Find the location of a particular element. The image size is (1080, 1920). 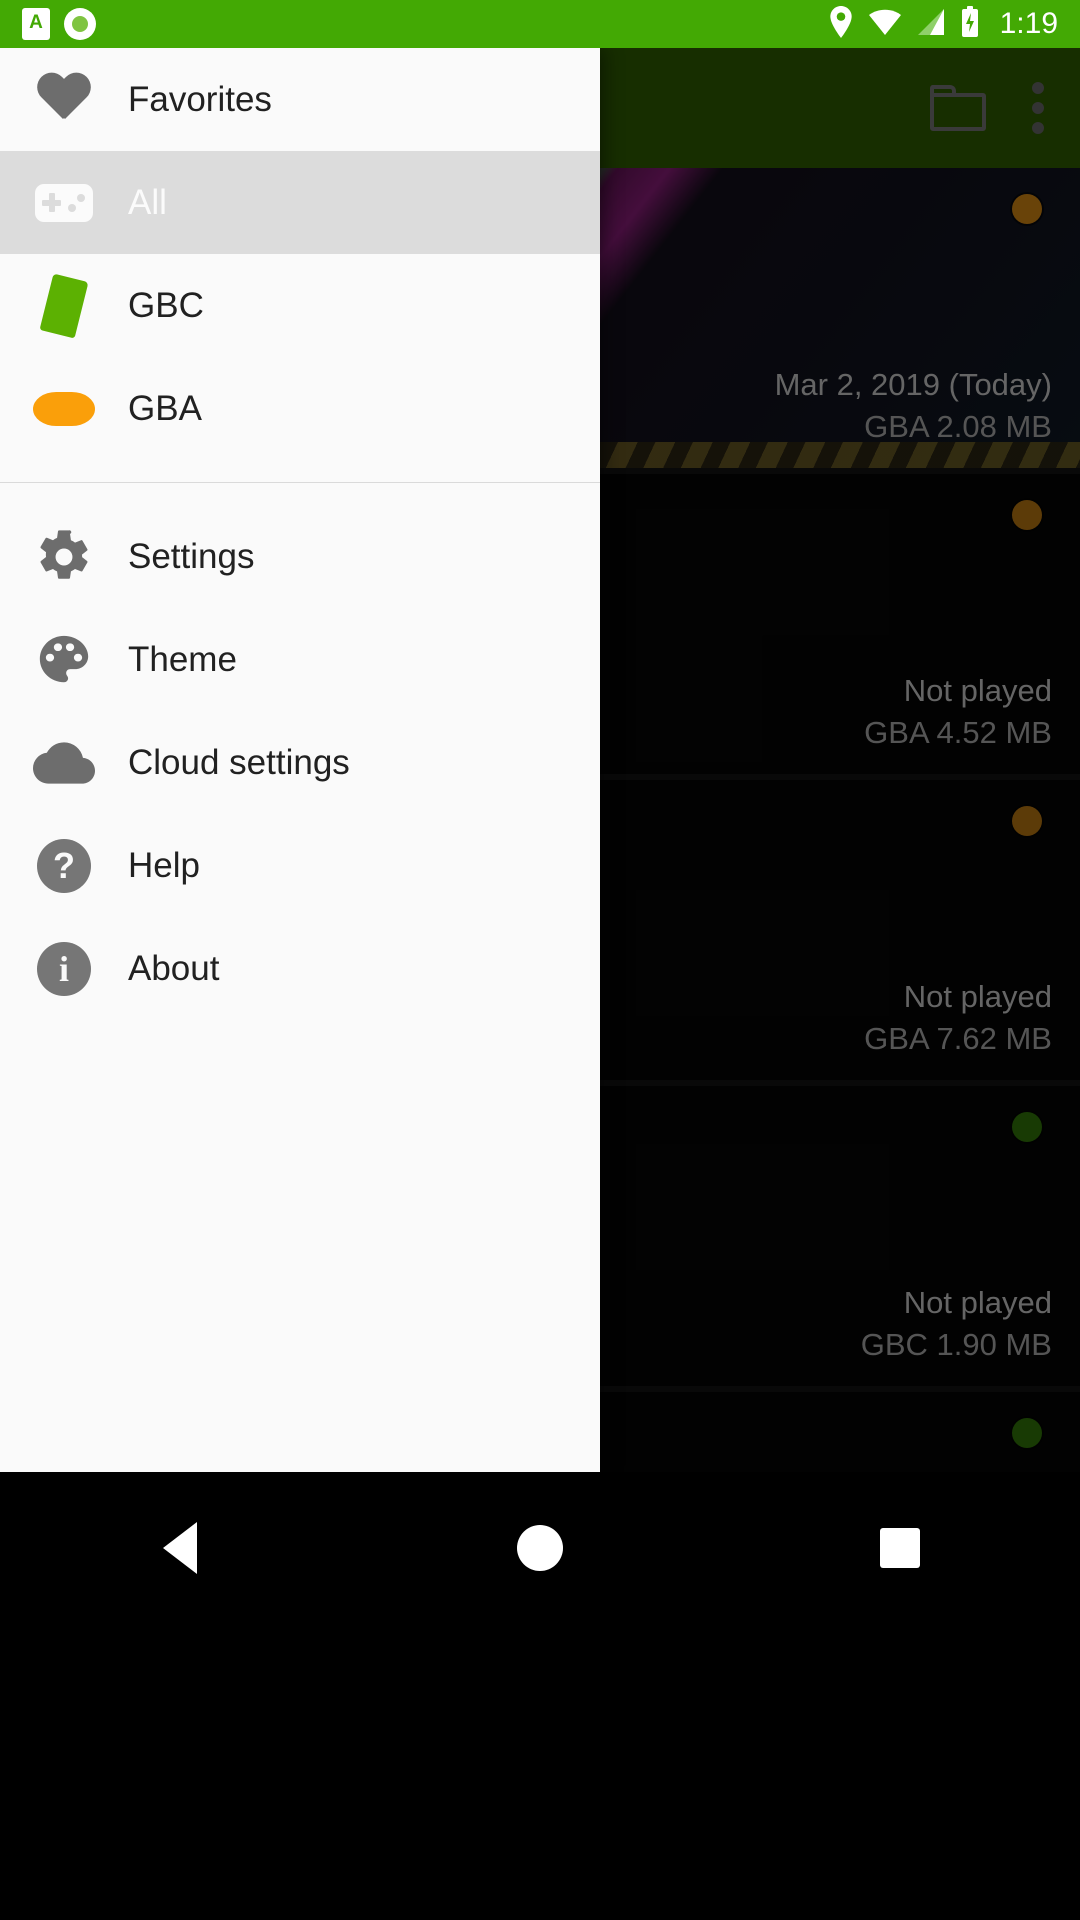

gba-console-icon is located at coordinates (64, 409).